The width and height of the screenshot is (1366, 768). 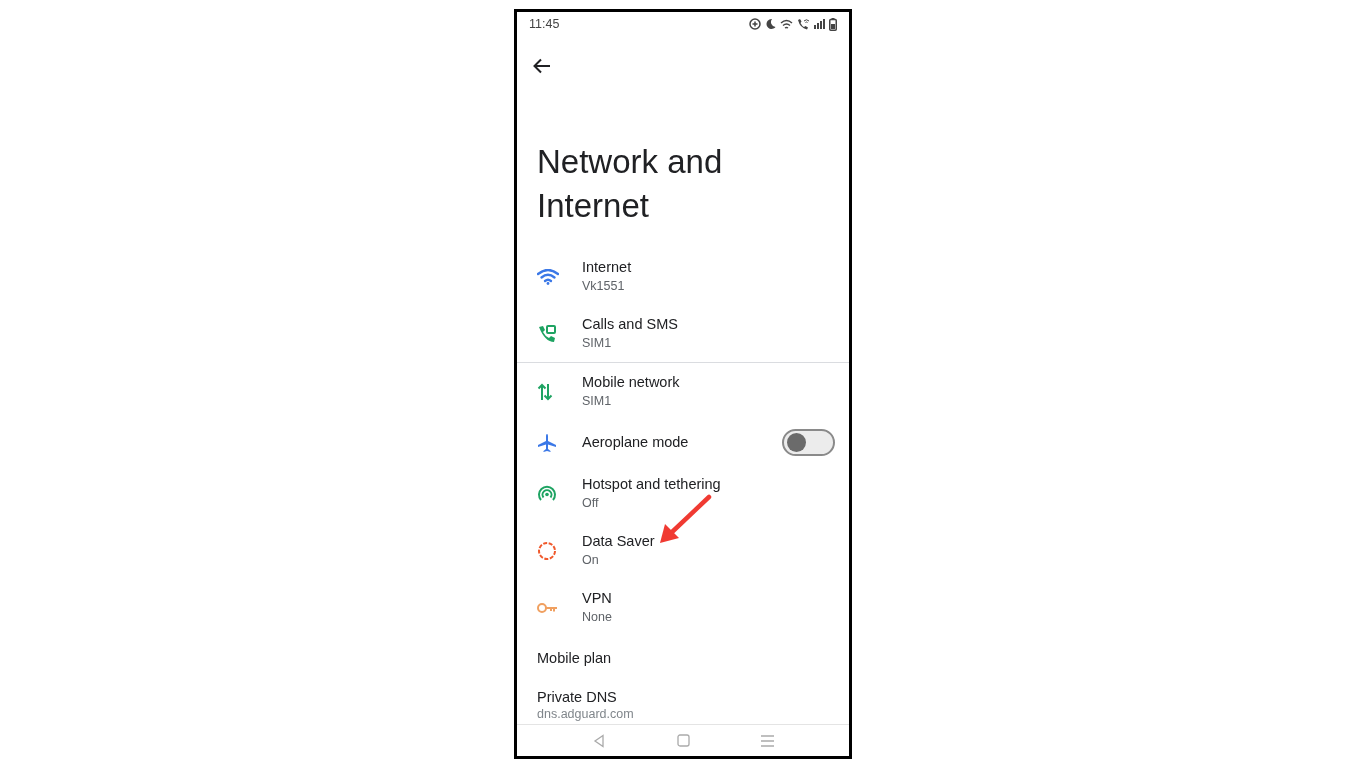 What do you see at coordinates (591, 560) in the screenshot?
I see `item-subtitle: On` at bounding box center [591, 560].